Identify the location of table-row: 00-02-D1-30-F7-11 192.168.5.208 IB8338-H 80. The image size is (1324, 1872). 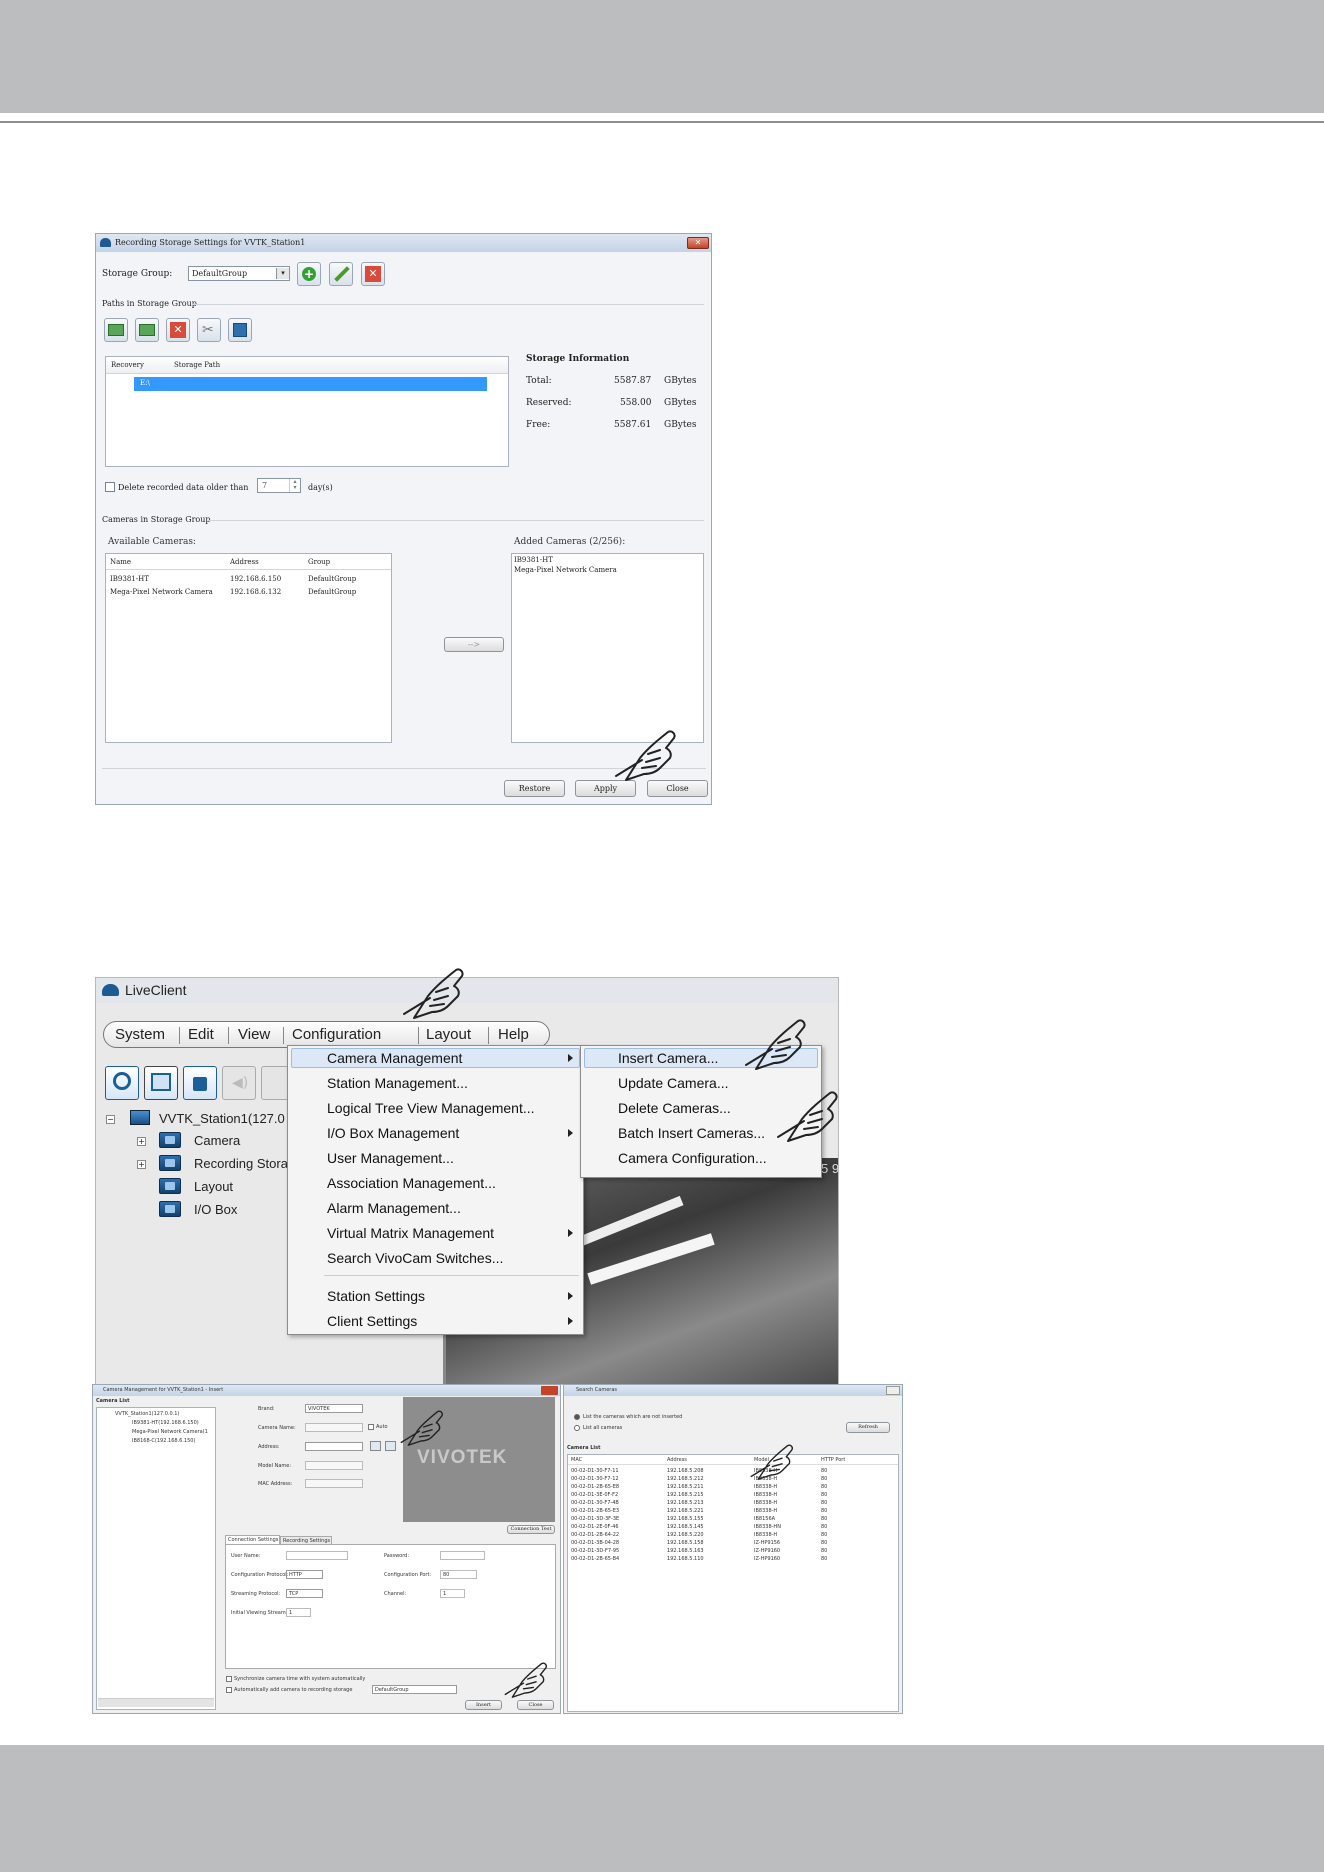
(733, 1471).